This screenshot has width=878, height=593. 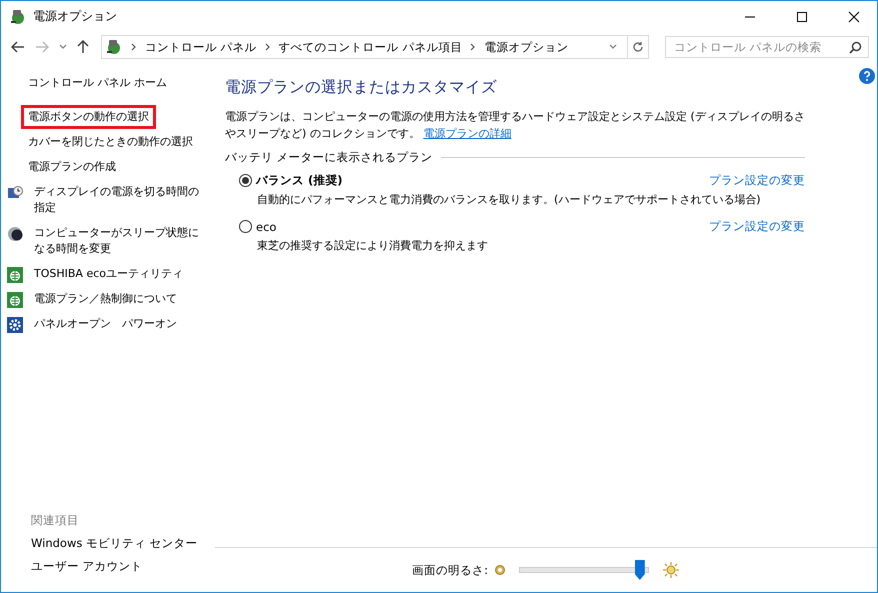 I want to click on plan-name: バランス (推奨), so click(x=300, y=180).